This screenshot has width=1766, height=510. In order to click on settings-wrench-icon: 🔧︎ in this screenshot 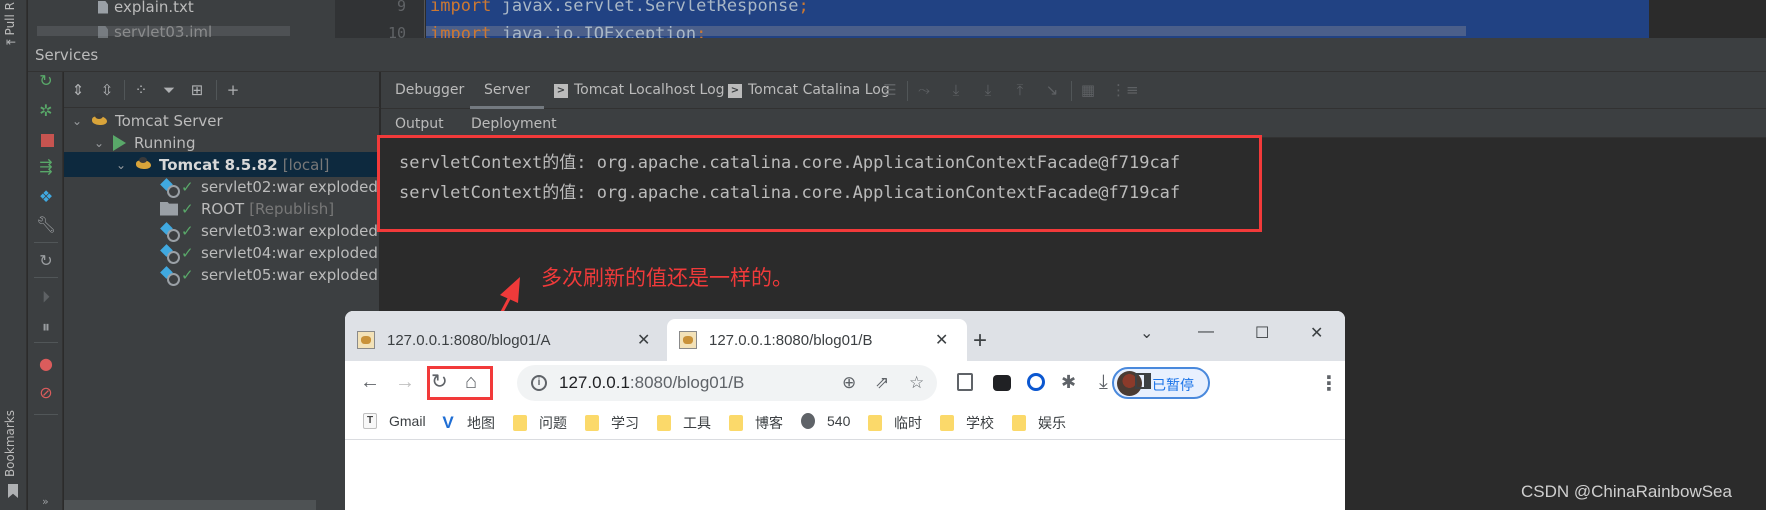, I will do `click(46, 225)`.